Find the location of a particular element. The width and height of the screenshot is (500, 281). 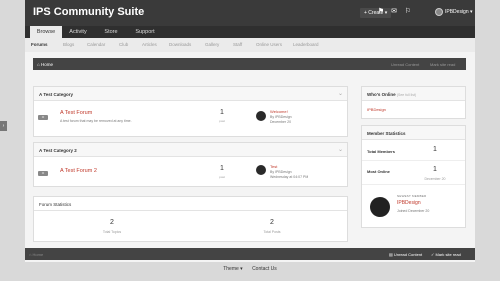

whos-online-title: Who's Online (See full list) is located at coordinates (392, 94).